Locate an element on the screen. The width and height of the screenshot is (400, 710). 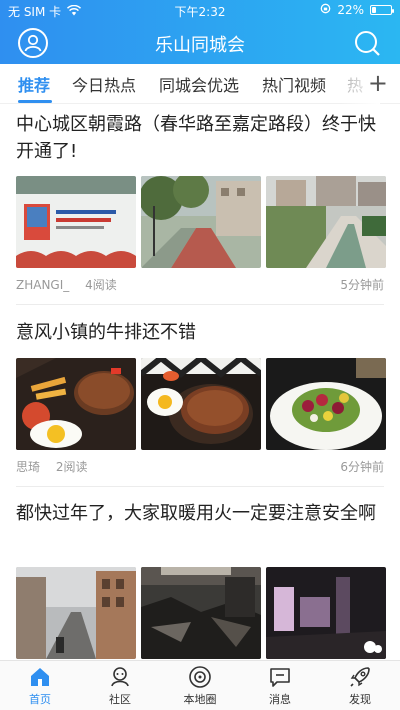
burnt-debris-photo is located at coordinates (201, 613).